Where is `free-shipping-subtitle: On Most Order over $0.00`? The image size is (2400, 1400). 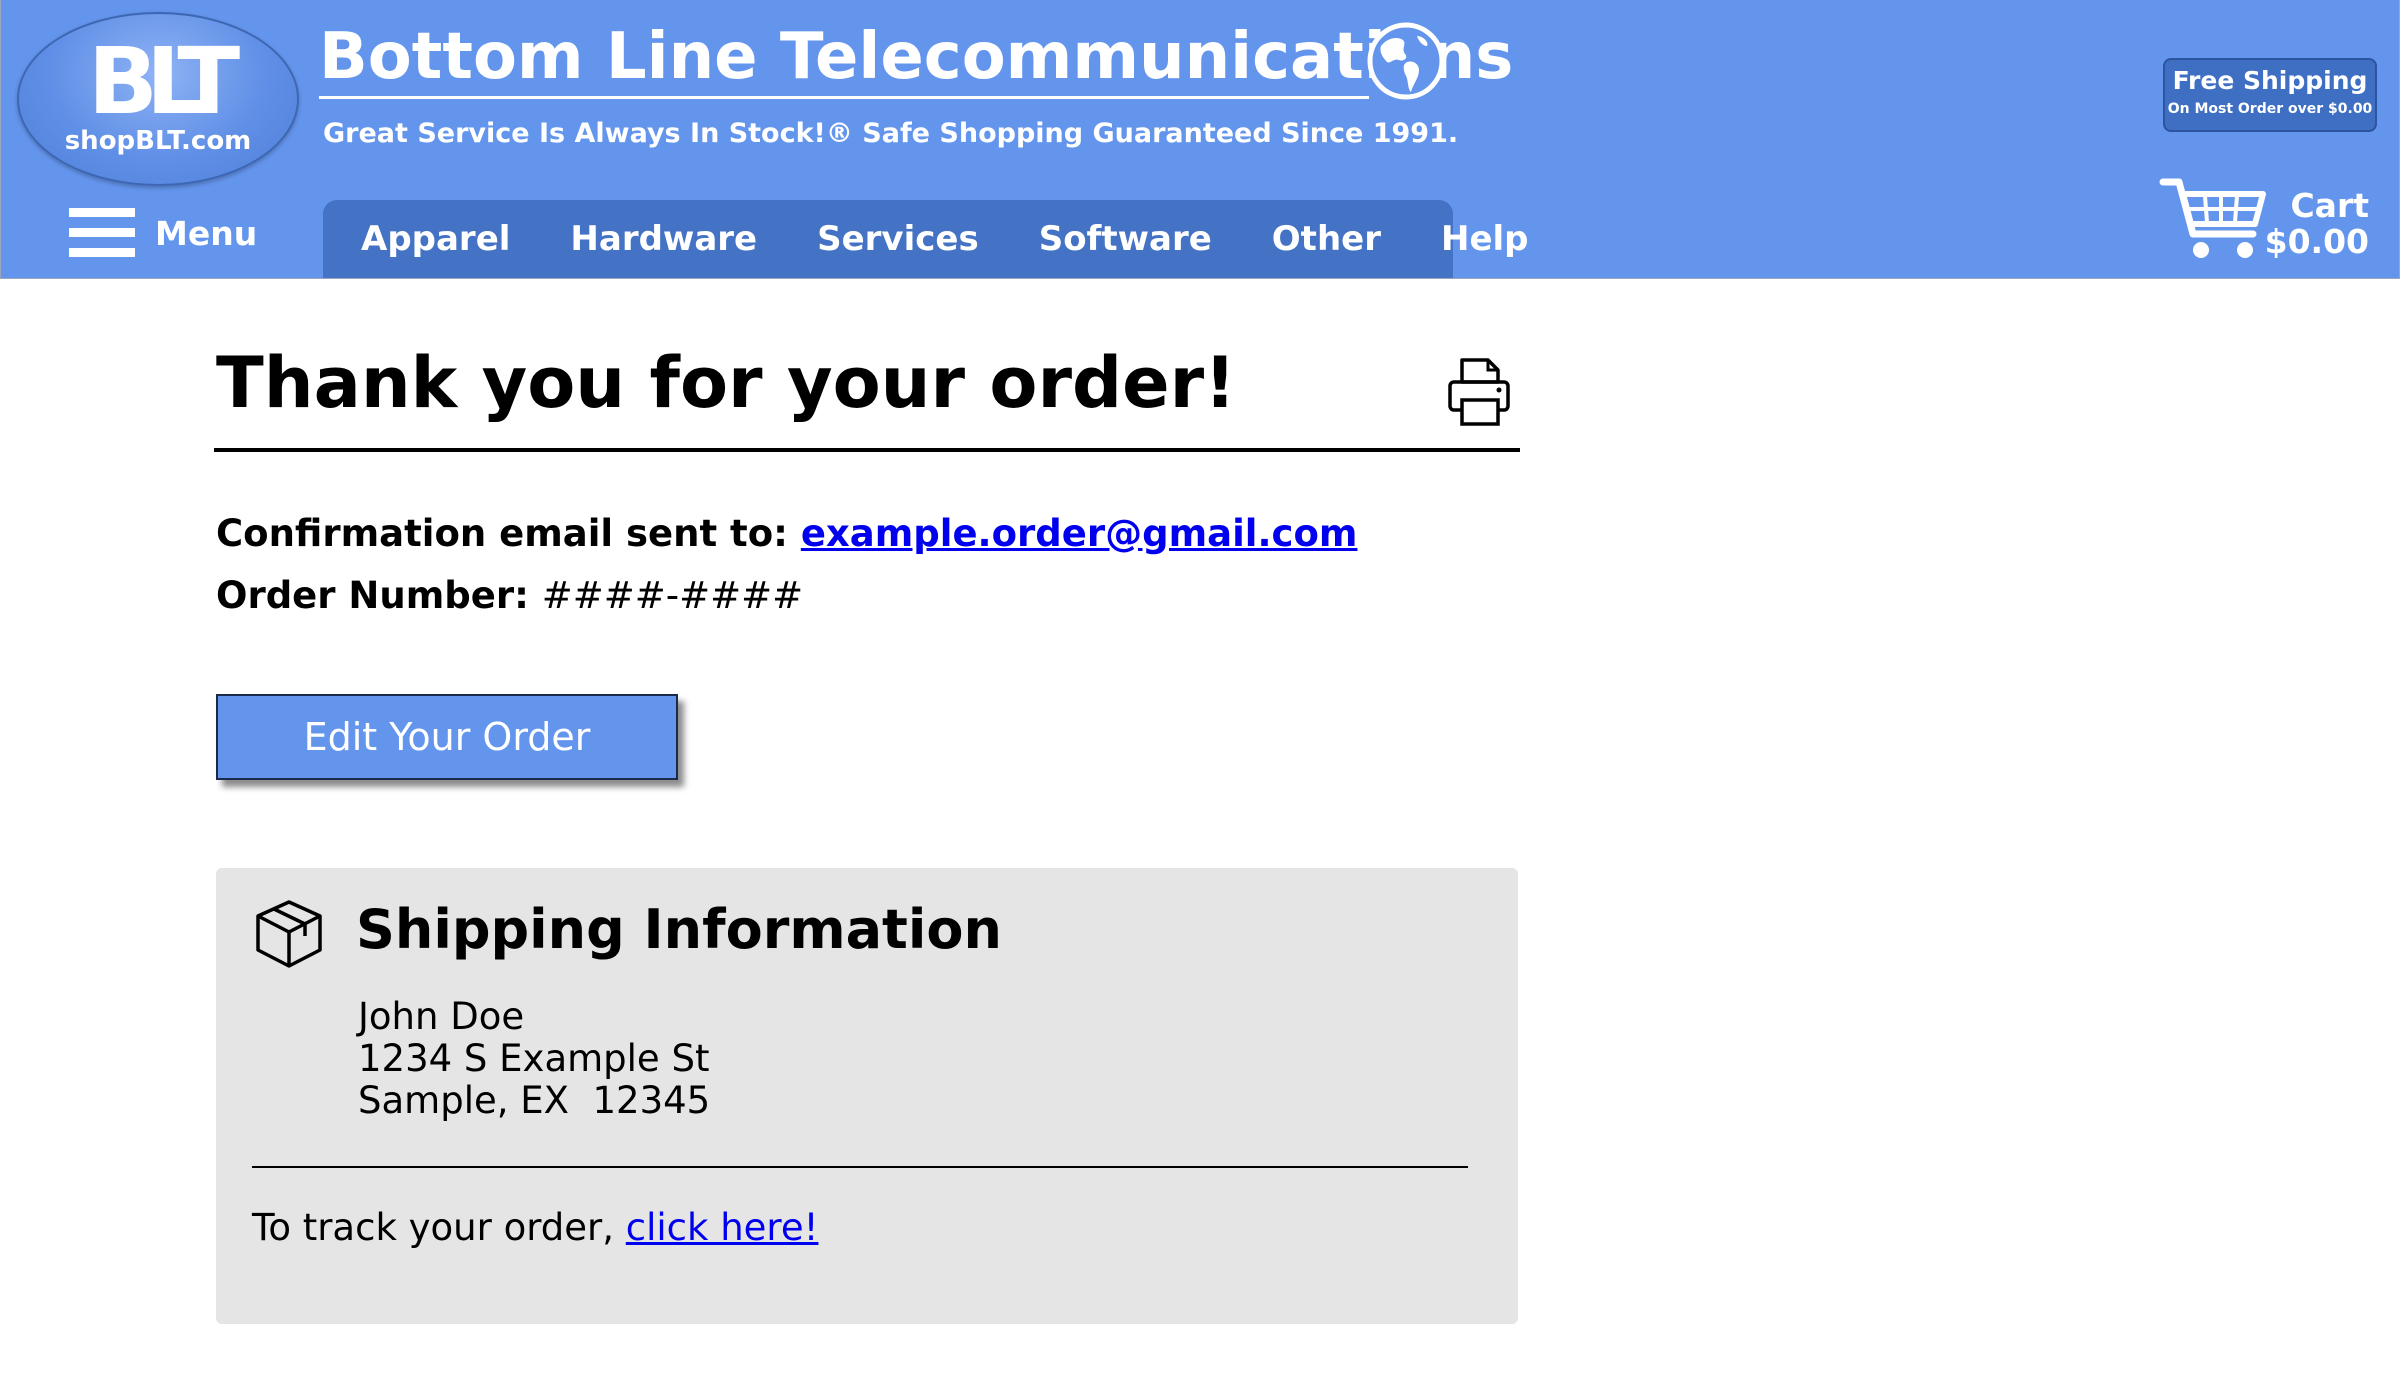 free-shipping-subtitle: On Most Order over $0.00 is located at coordinates (2270, 109).